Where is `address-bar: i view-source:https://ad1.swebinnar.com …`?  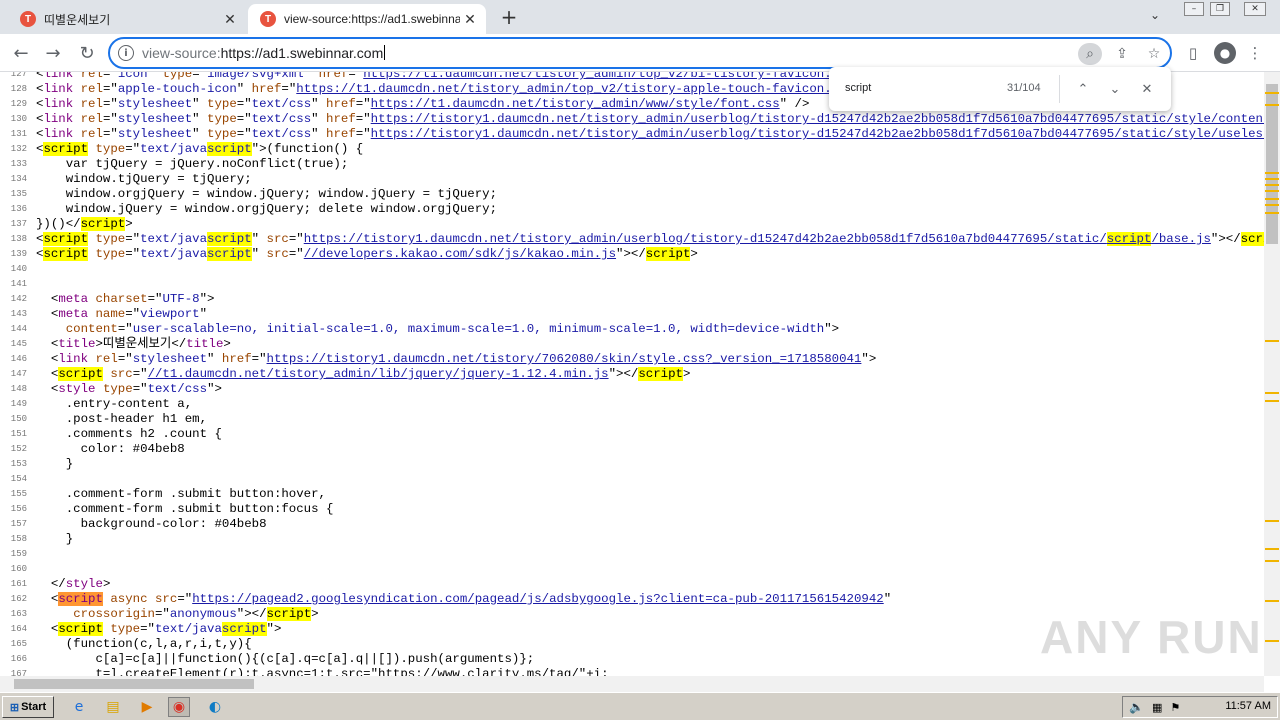
address-bar: i view-source:https://ad1.swebinnar.com … is located at coordinates (640, 53).